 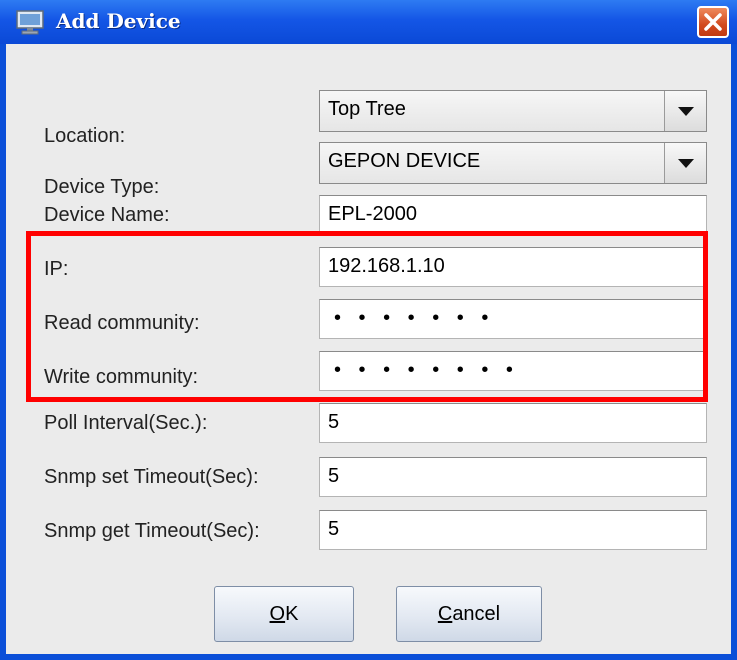 I want to click on location-value: Top Tree, so click(x=367, y=109).